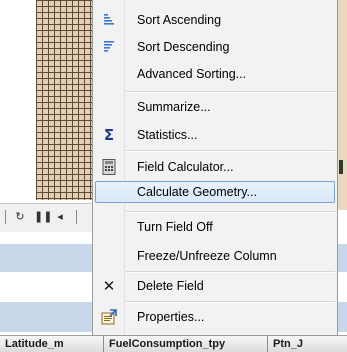 This screenshot has width=347, height=352. I want to click on table-header: Latitude_m FuelConsumption_tpy Ptn_J, so click(173, 343).